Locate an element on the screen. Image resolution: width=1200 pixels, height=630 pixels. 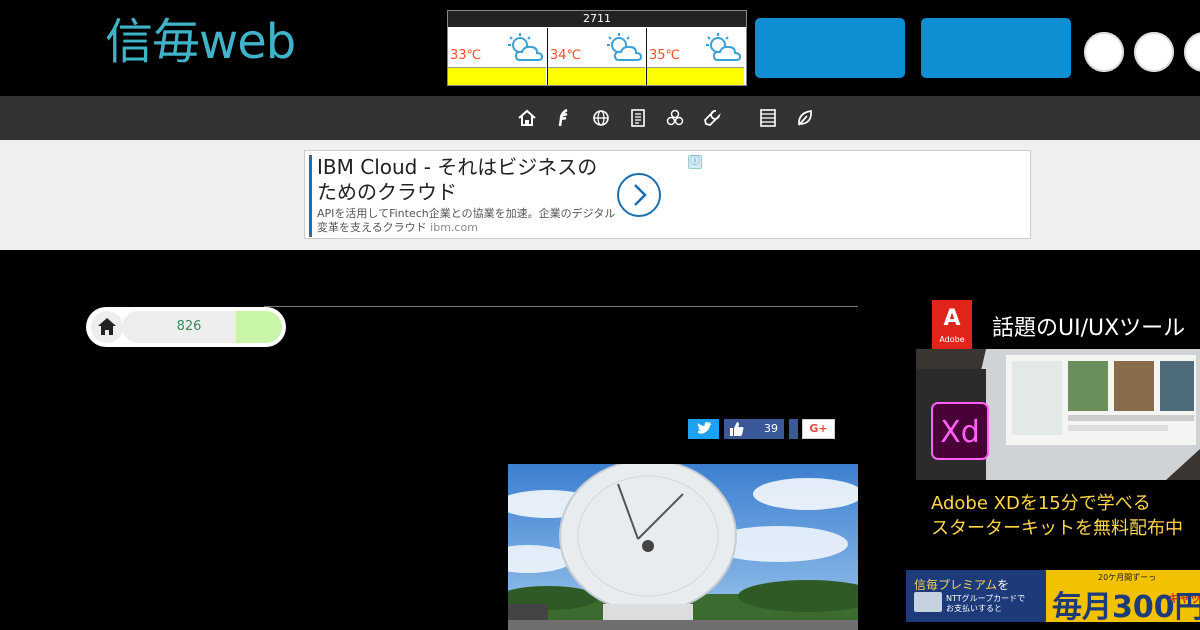
banner-card-line2: お支払いすると is located at coordinates (974, 608).